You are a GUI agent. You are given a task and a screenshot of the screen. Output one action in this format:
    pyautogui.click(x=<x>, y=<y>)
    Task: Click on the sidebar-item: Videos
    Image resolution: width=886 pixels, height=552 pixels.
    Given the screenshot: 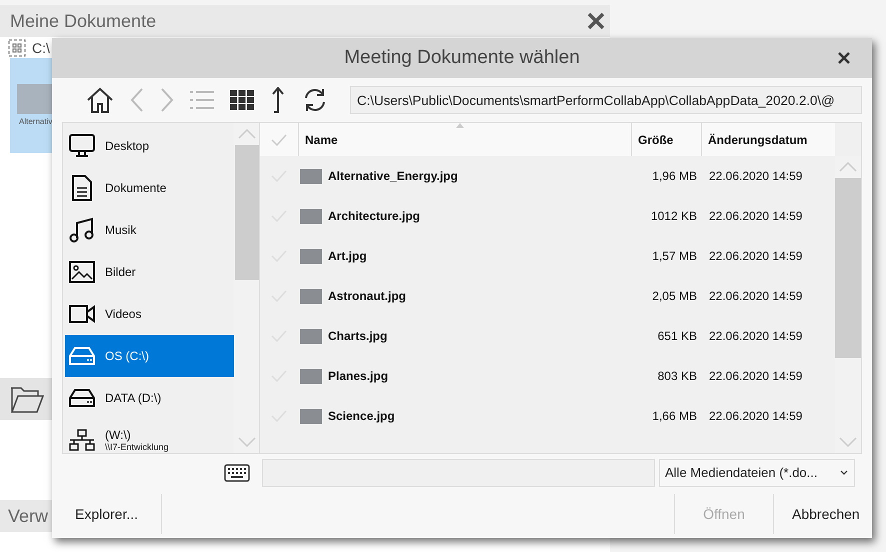 What is the action you would take?
    pyautogui.click(x=149, y=314)
    